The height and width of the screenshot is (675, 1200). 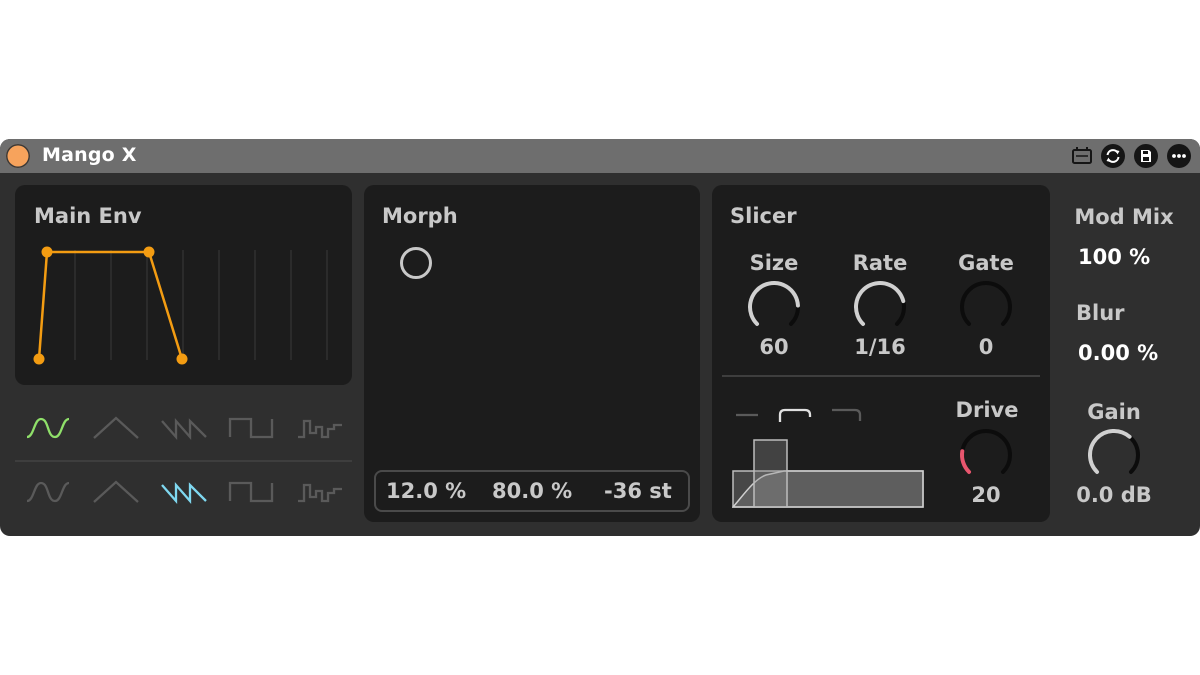 I want to click on mod-mix-value: 100 %, so click(x=1114, y=257).